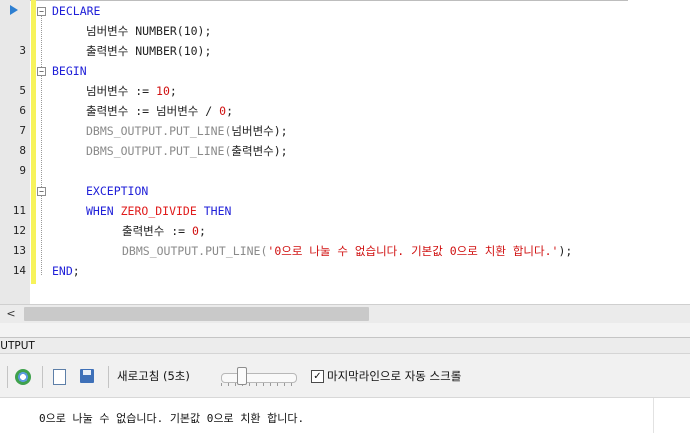  What do you see at coordinates (22, 170) in the screenshot?
I see `line-number: 9` at bounding box center [22, 170].